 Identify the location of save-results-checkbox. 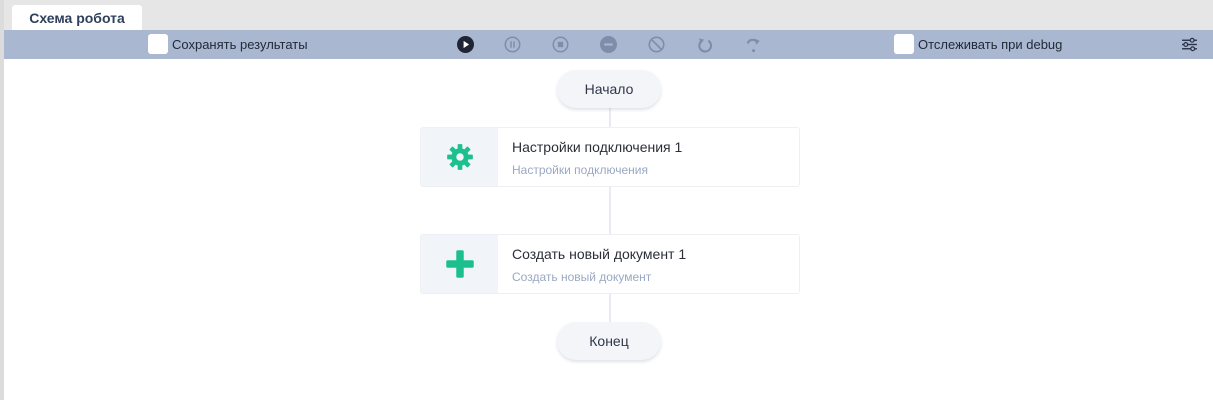
(158, 44).